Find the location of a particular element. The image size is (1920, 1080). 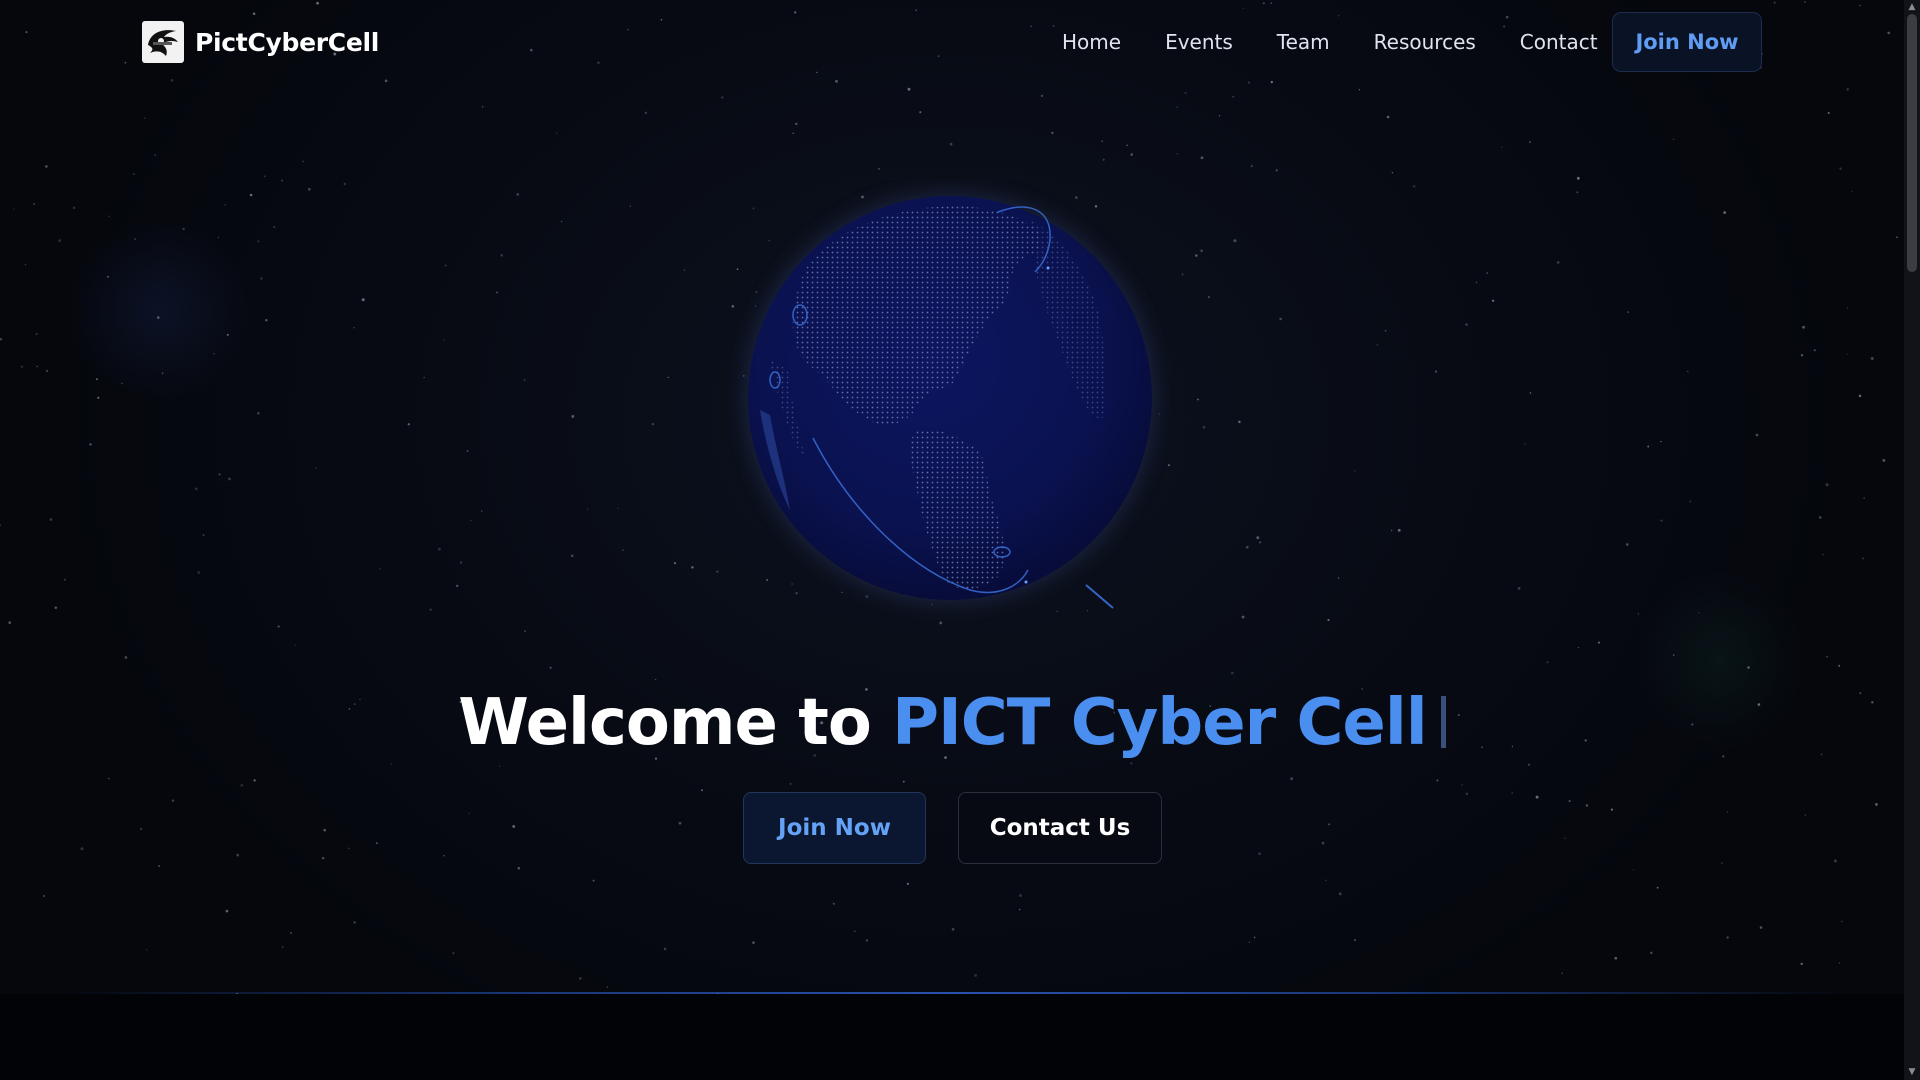

hero-buttons: Join Now Contact Us is located at coordinates (952, 828).